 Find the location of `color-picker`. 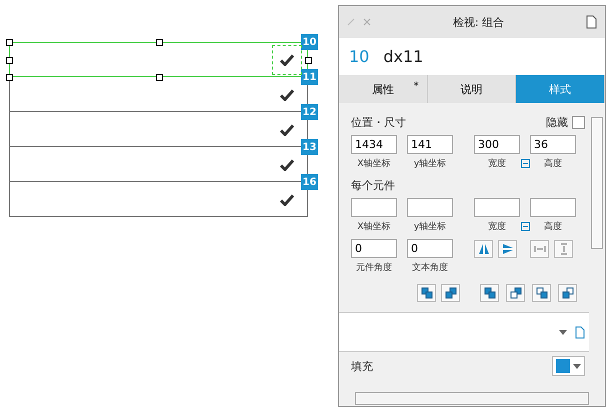

color-picker is located at coordinates (568, 366).